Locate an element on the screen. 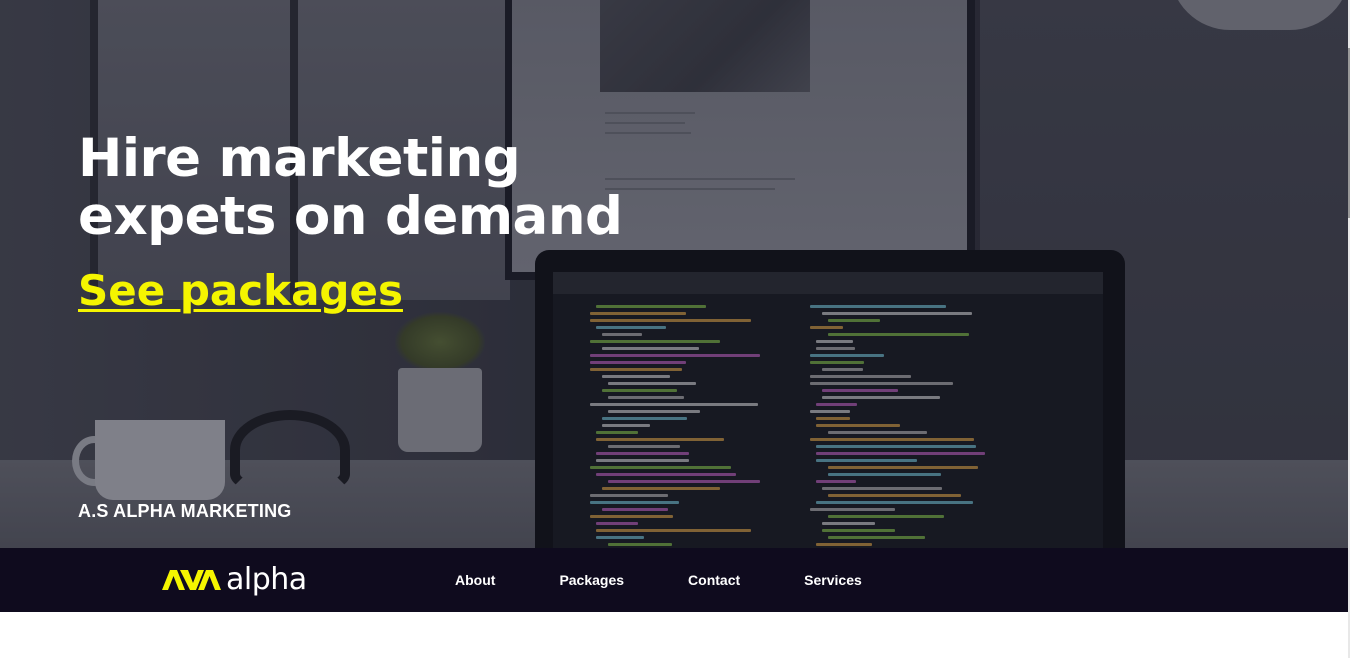 The height and width of the screenshot is (658, 1350). navbar: alpha About Packages Contact Services is located at coordinates (674, 580).